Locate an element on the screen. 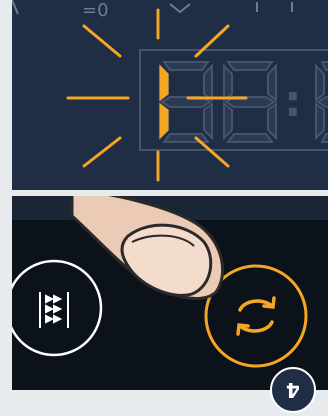  top-tick is located at coordinates (15, 7).